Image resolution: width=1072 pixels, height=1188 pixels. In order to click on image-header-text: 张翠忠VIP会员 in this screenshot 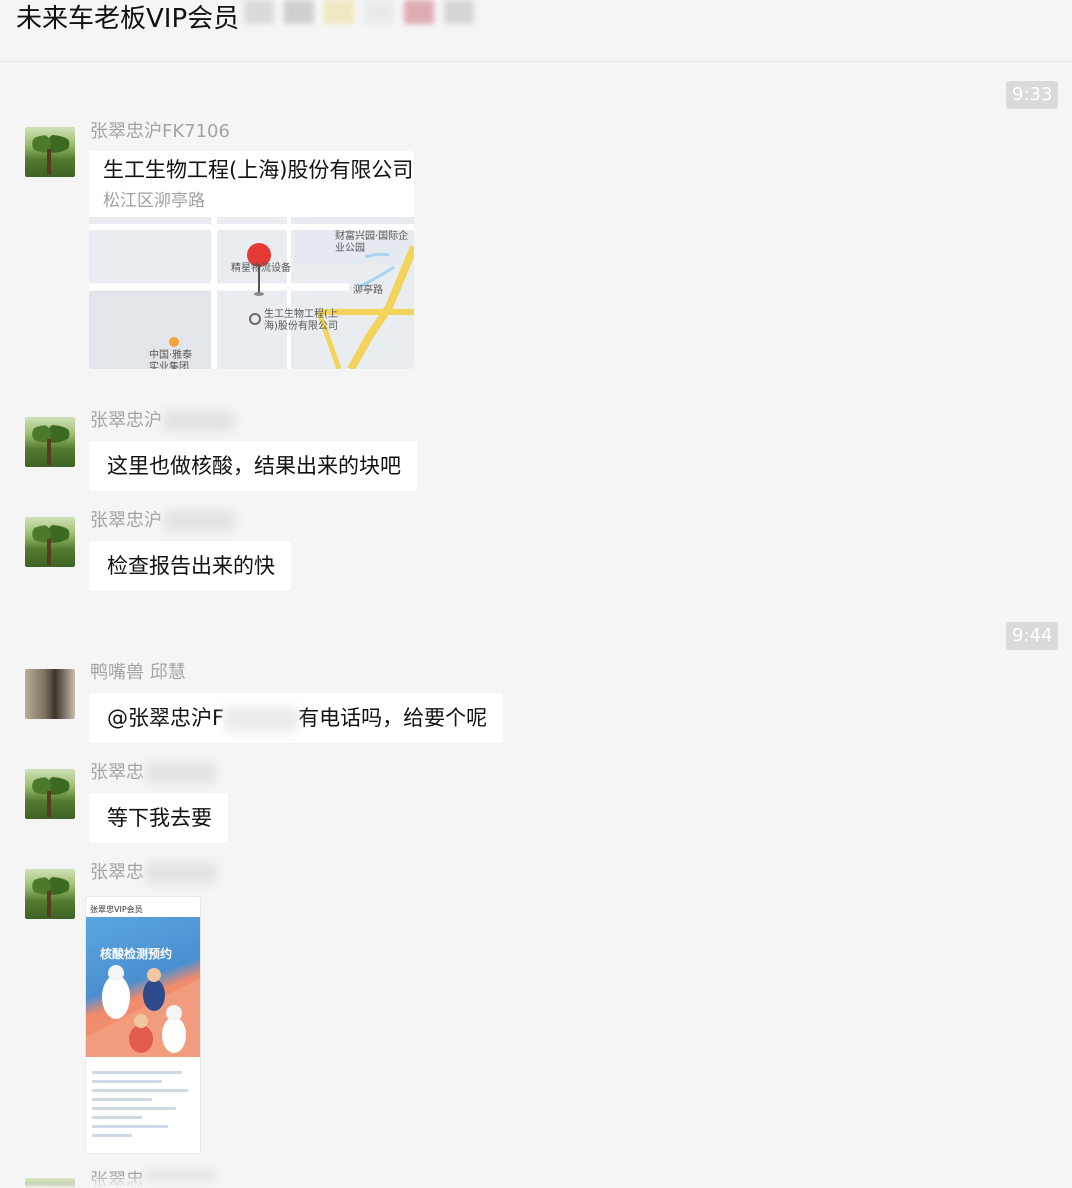, I will do `click(116, 909)`.